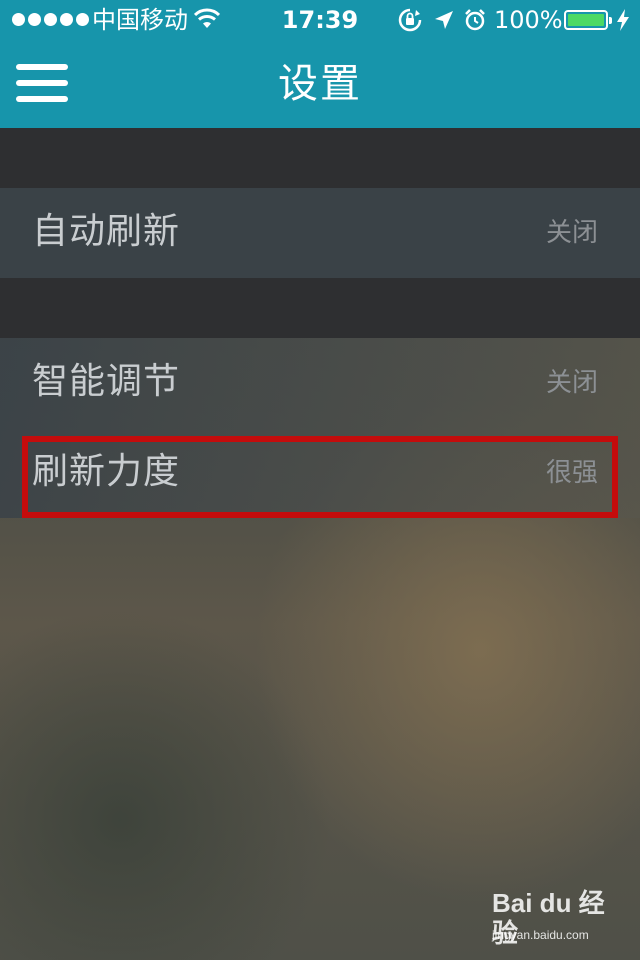 The height and width of the screenshot is (960, 640). What do you see at coordinates (320, 383) in the screenshot?
I see `setting-row-smart-adjust: 智能调节 关闭` at bounding box center [320, 383].